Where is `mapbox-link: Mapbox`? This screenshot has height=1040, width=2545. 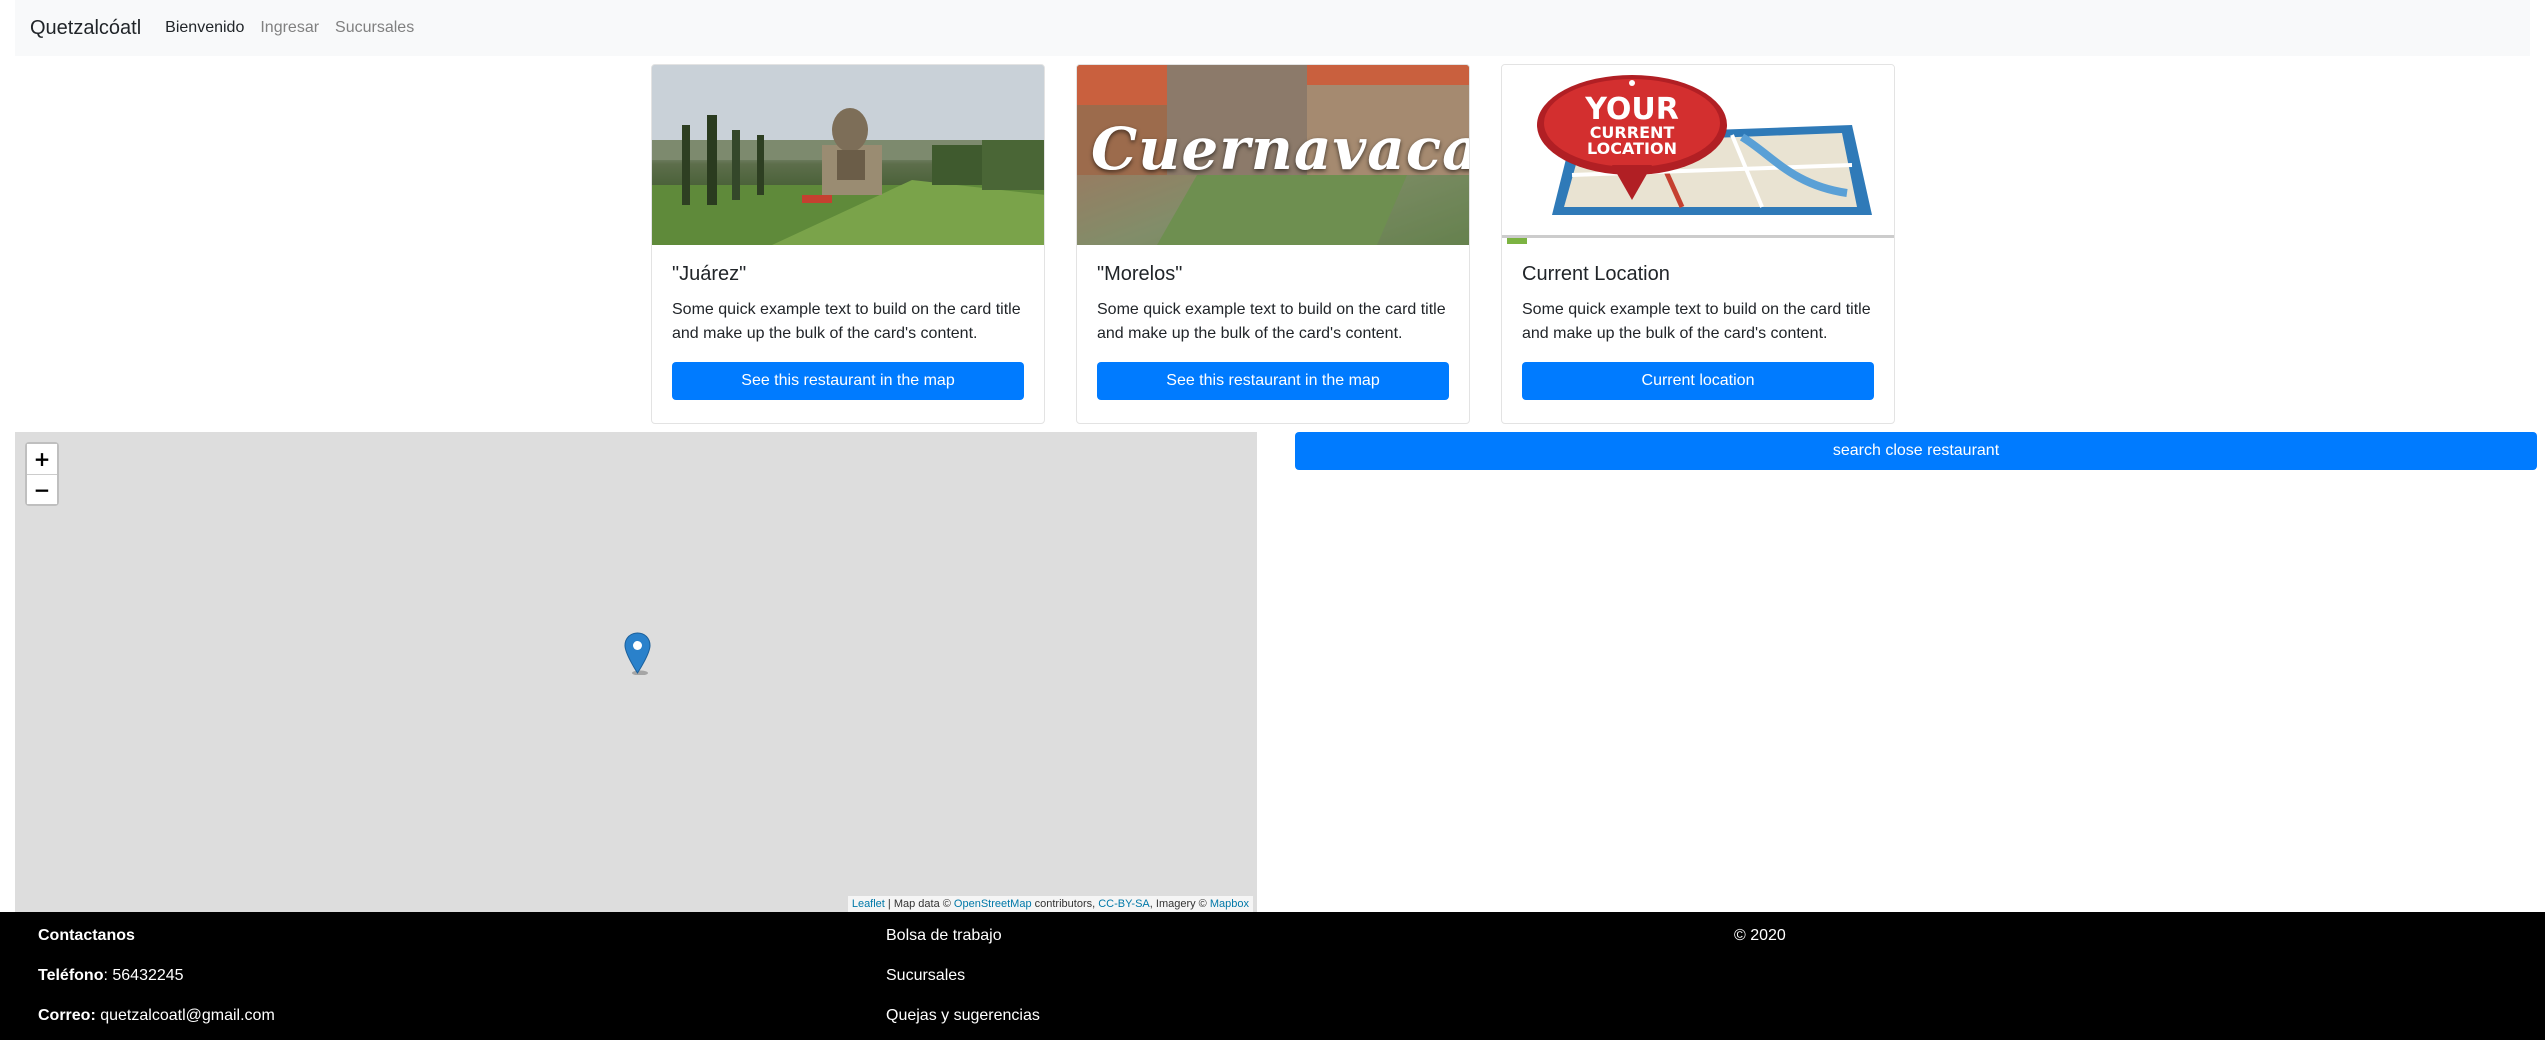
mapbox-link: Mapbox is located at coordinates (1229, 904).